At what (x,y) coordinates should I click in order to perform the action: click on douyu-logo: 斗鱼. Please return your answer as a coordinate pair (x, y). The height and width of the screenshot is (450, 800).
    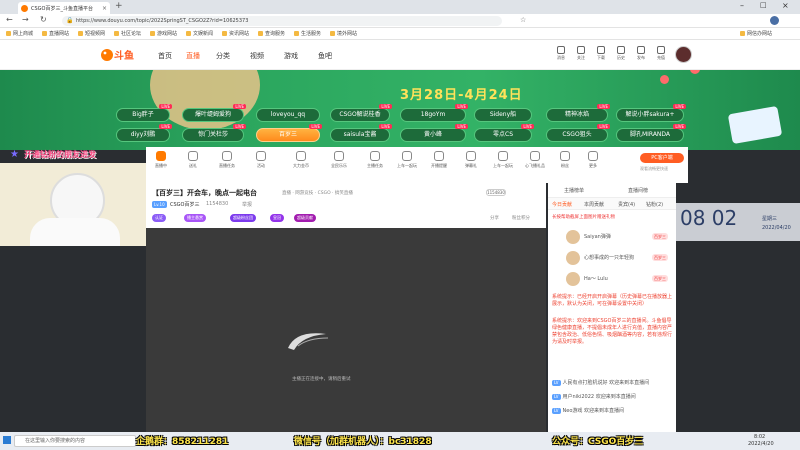
    Looking at the image, I should click on (117, 55).